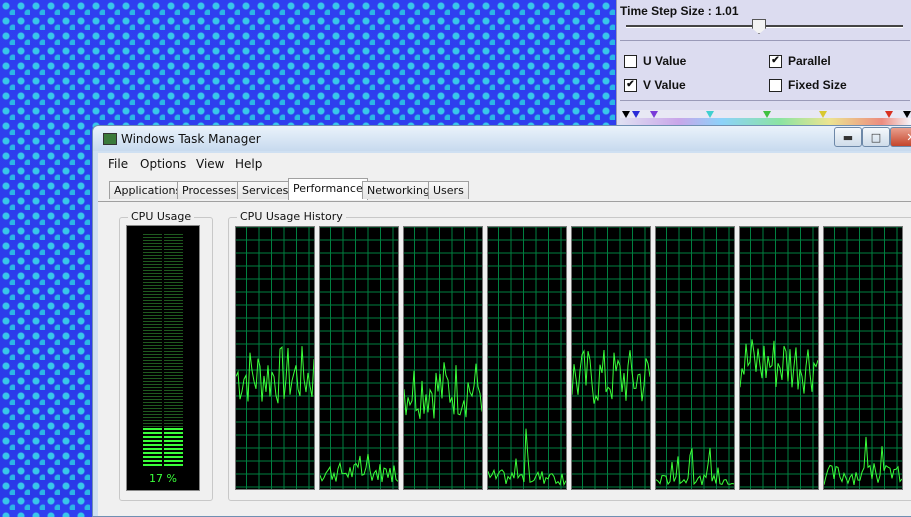  Describe the element at coordinates (765, 121) in the screenshot. I see `colormap-gradient` at that location.